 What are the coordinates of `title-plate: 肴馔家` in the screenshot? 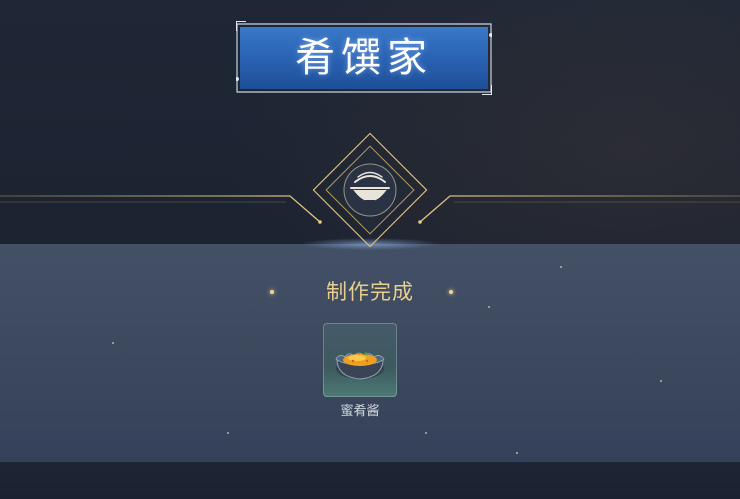 It's located at (364, 58).